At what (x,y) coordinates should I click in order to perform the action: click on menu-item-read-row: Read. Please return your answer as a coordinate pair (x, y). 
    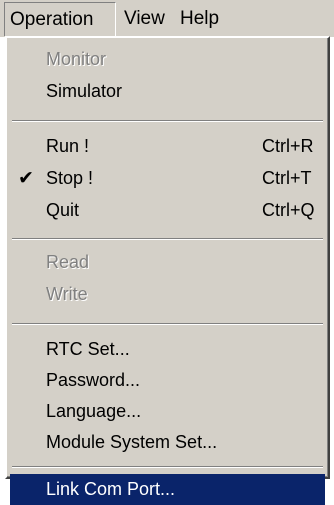
    Looking at the image, I should click on (167, 262).